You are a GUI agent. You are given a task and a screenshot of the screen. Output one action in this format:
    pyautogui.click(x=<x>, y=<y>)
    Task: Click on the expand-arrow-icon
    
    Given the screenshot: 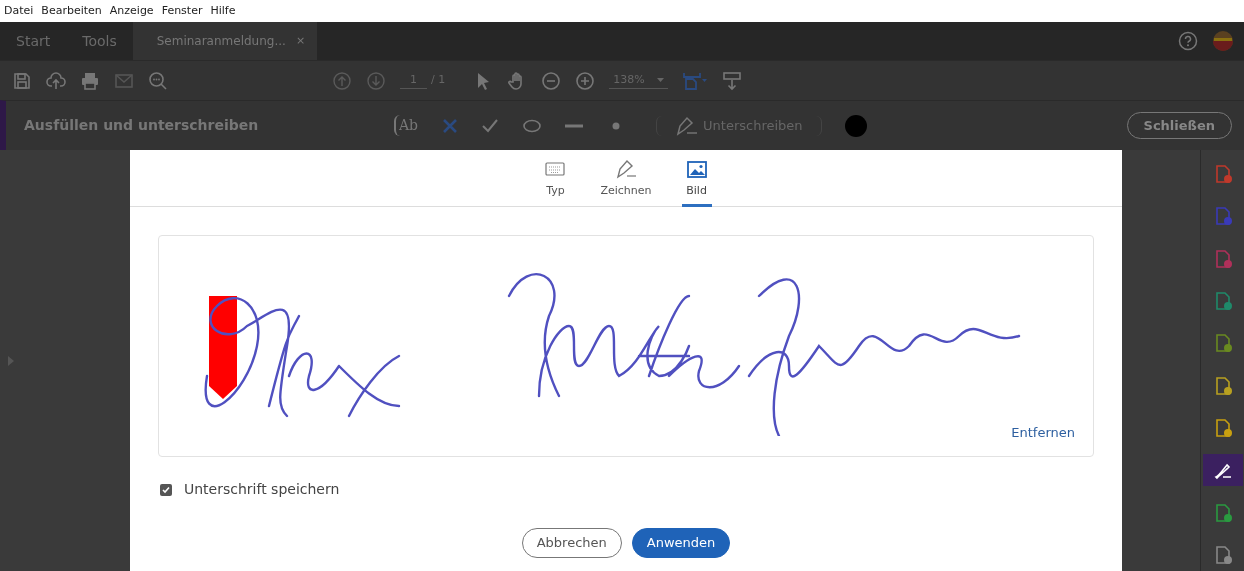 What is the action you would take?
    pyautogui.click(x=11, y=360)
    